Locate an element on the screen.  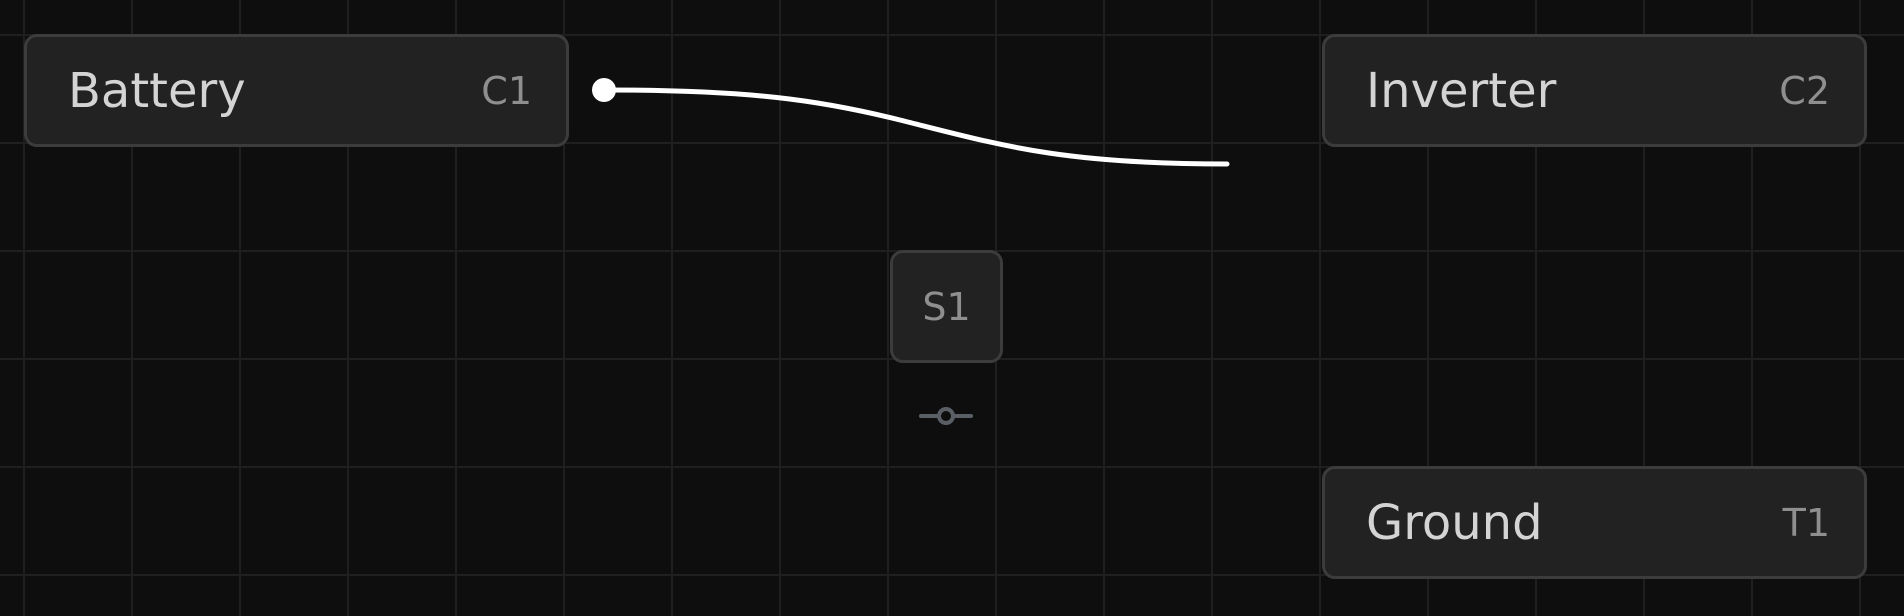
battery-node-label: Battery is located at coordinates (157, 90).